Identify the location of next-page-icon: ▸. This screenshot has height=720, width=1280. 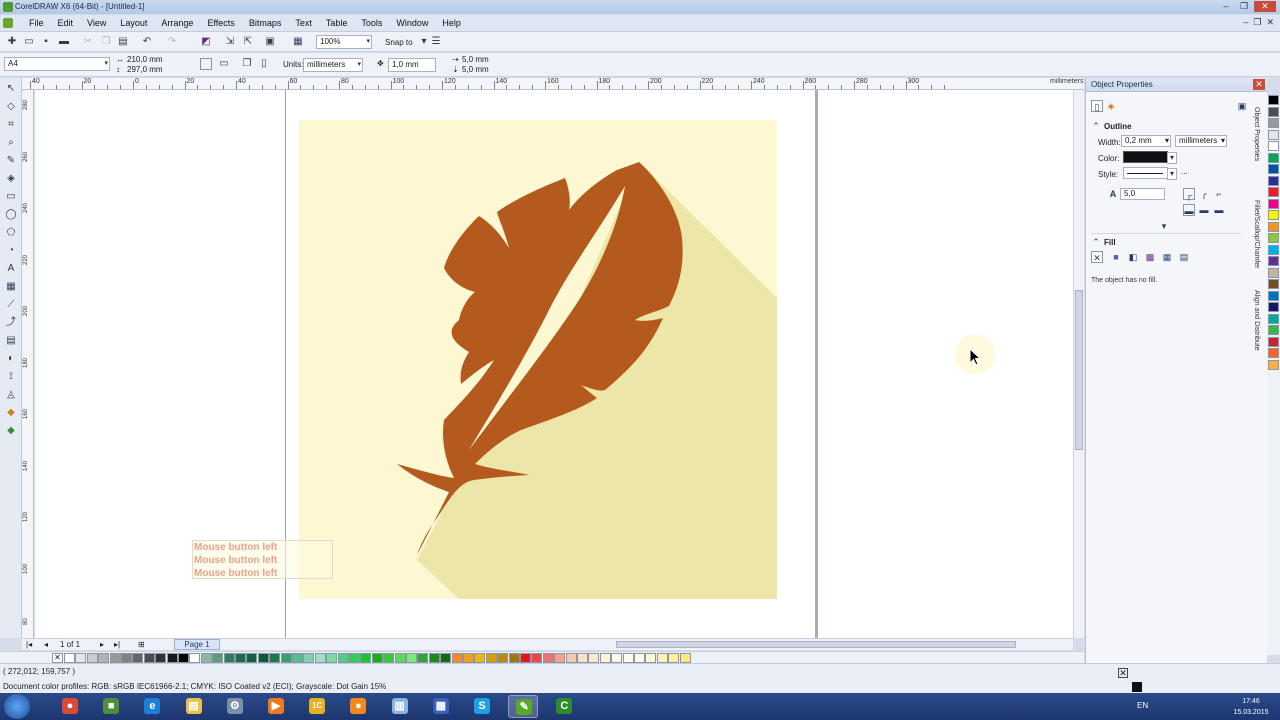
(102, 644).